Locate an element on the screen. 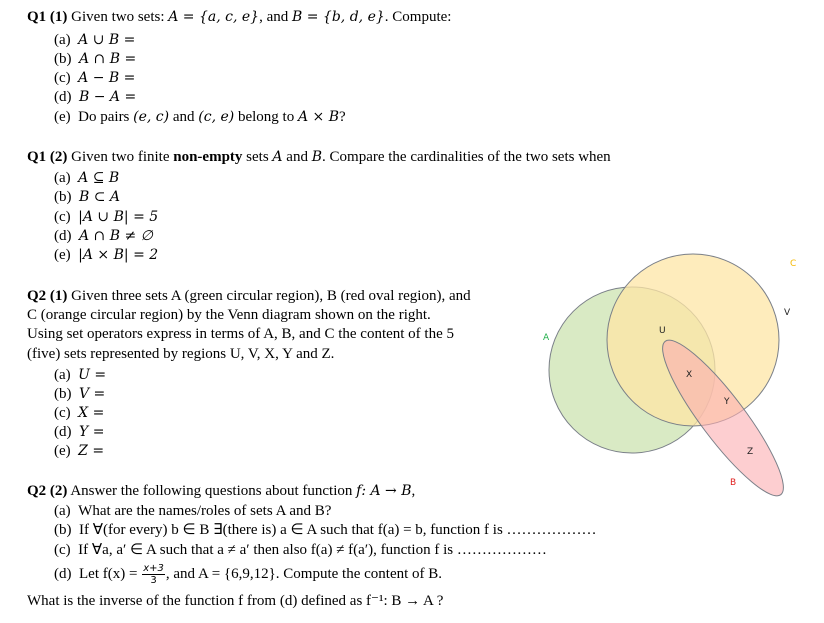  pair-ec: (e, c) is located at coordinates (151, 117).